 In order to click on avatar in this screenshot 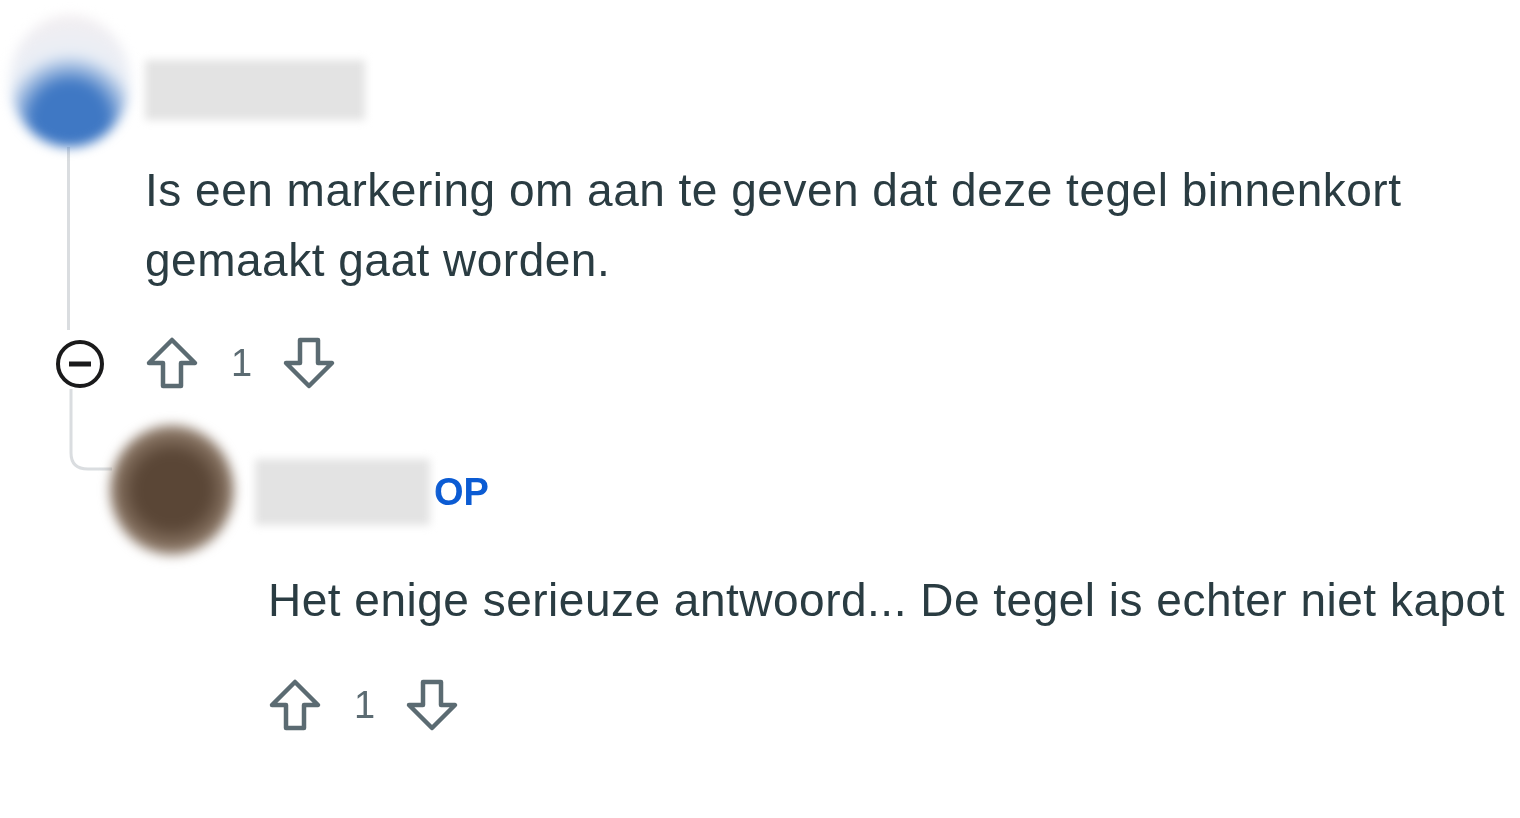, I will do `click(172, 490)`.